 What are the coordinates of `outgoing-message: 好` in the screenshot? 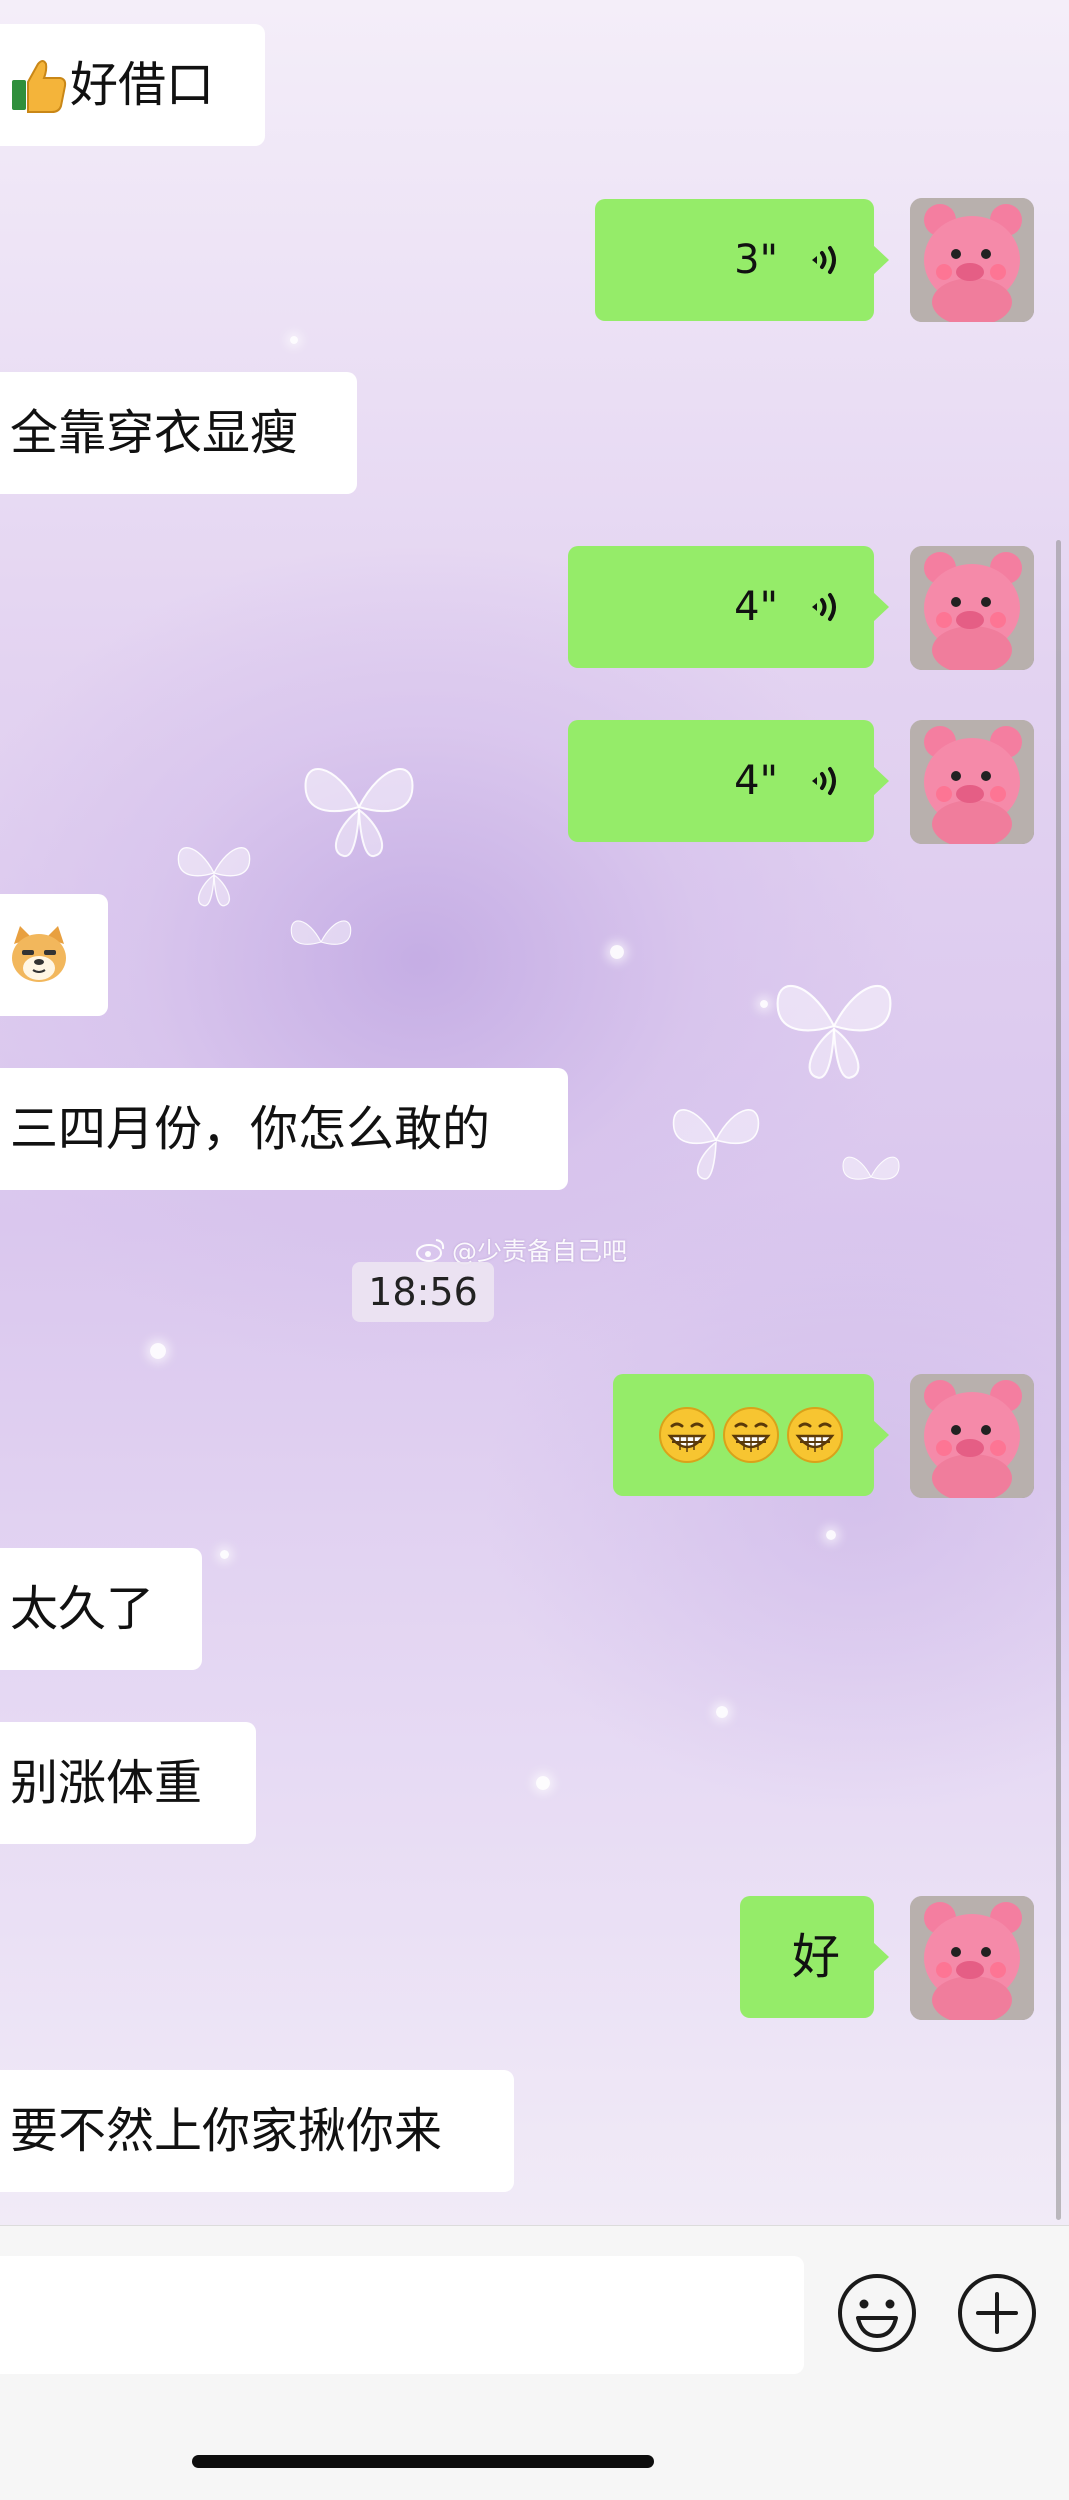 It's located at (814, 1957).